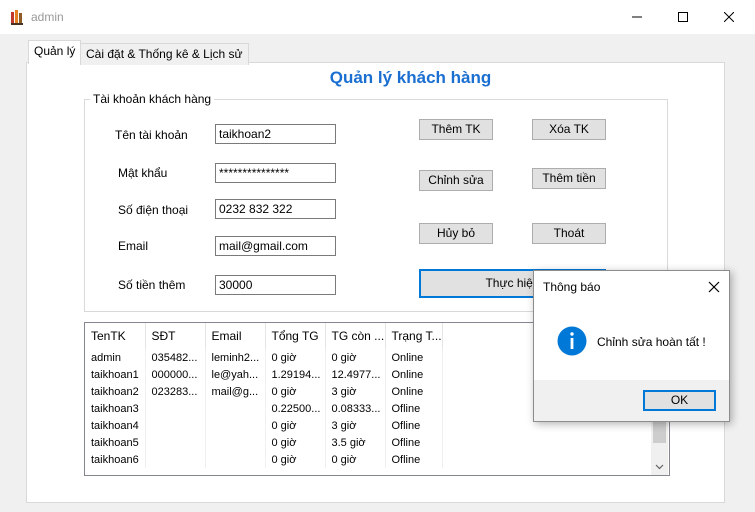 The height and width of the screenshot is (512, 755). I want to click on table-cell: taikhoan5, so click(115, 442).